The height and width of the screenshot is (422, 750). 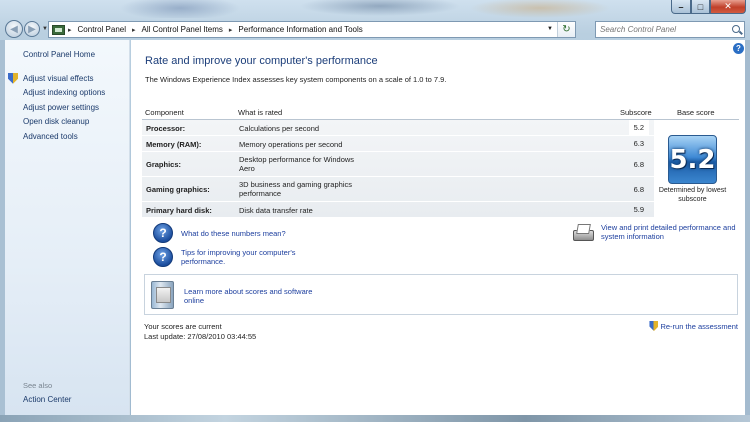 What do you see at coordinates (639, 127) in the screenshot?
I see `subscore-value: 5.2` at bounding box center [639, 127].